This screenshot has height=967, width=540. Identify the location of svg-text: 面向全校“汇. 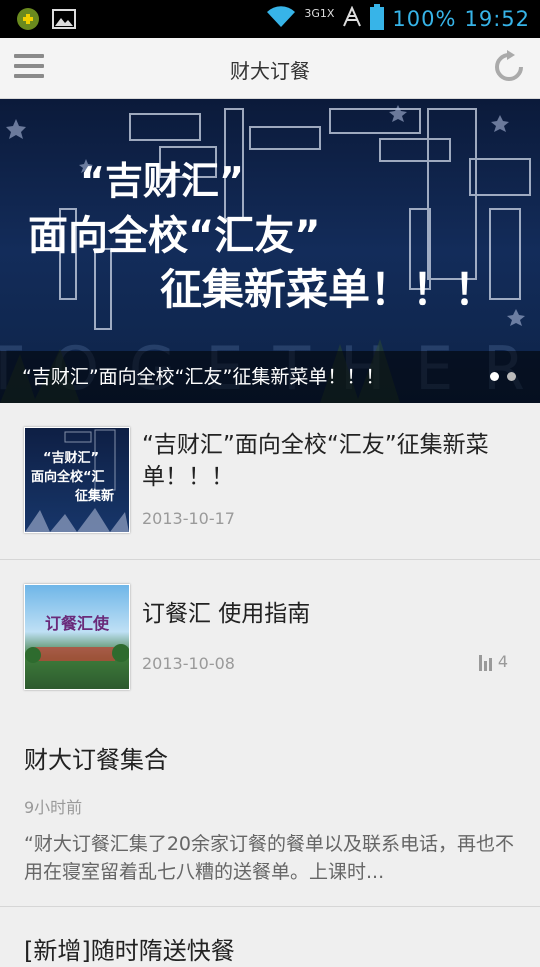
(68, 477).